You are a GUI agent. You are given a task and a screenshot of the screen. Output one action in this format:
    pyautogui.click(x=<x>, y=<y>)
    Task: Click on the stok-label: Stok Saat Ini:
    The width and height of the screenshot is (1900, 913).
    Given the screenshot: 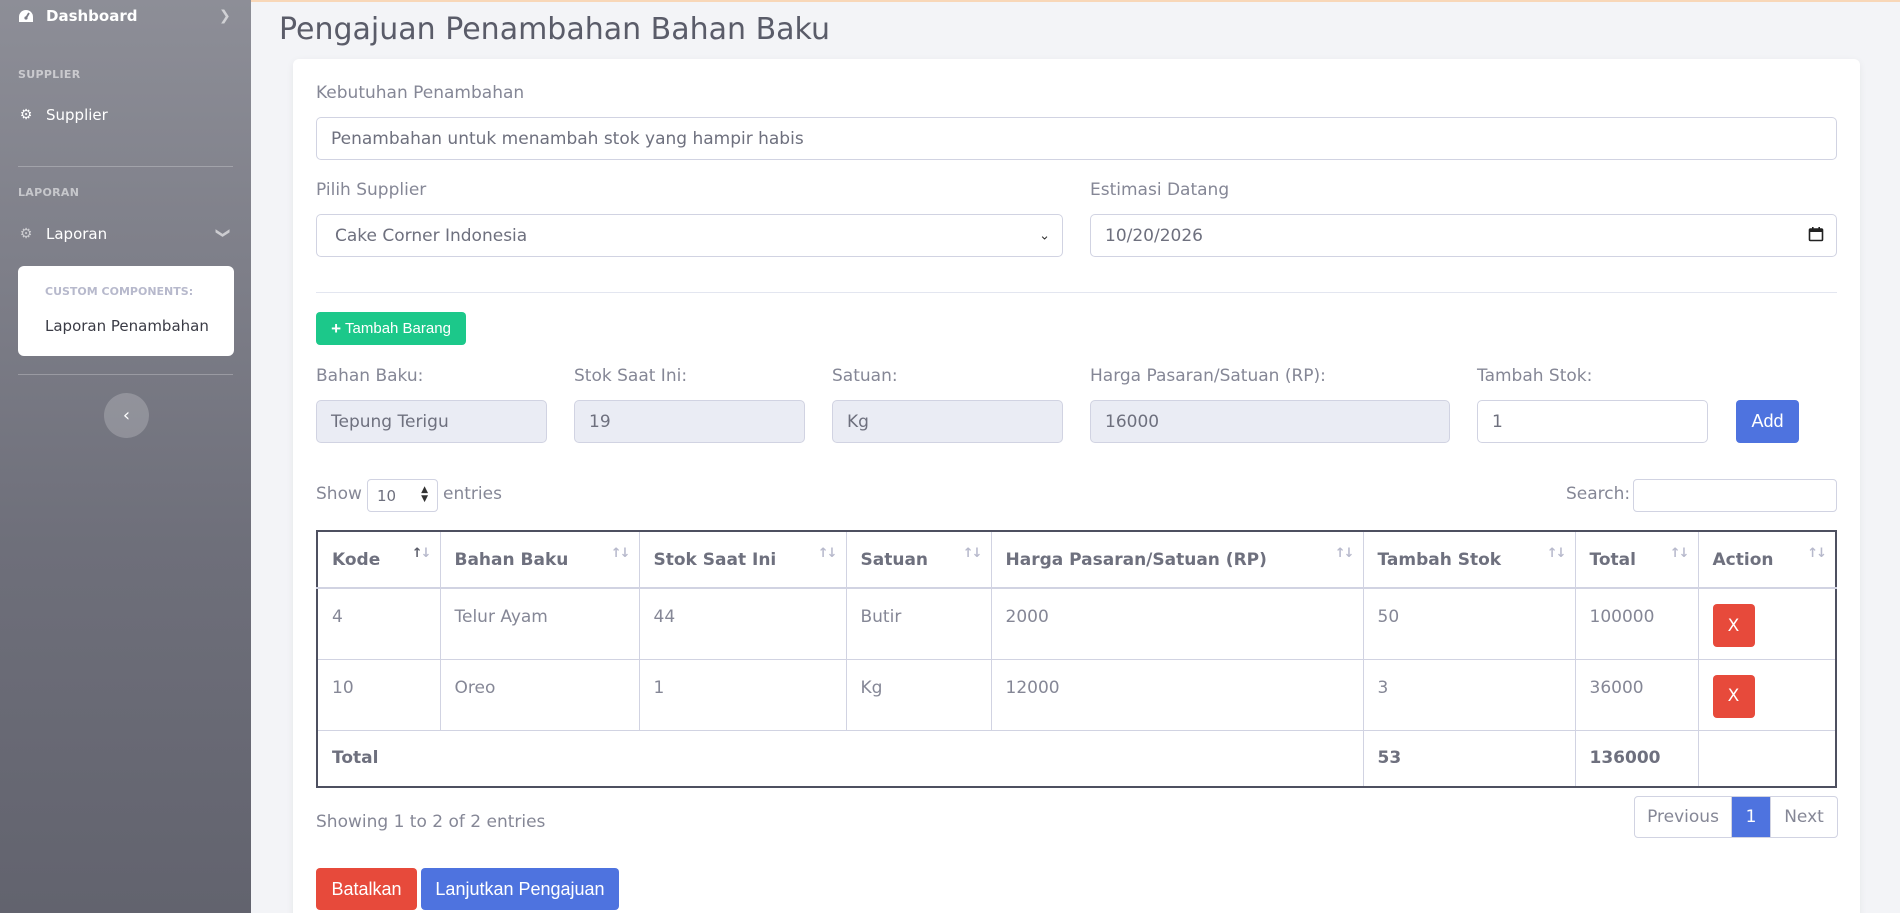 What is the action you would take?
    pyautogui.click(x=631, y=376)
    